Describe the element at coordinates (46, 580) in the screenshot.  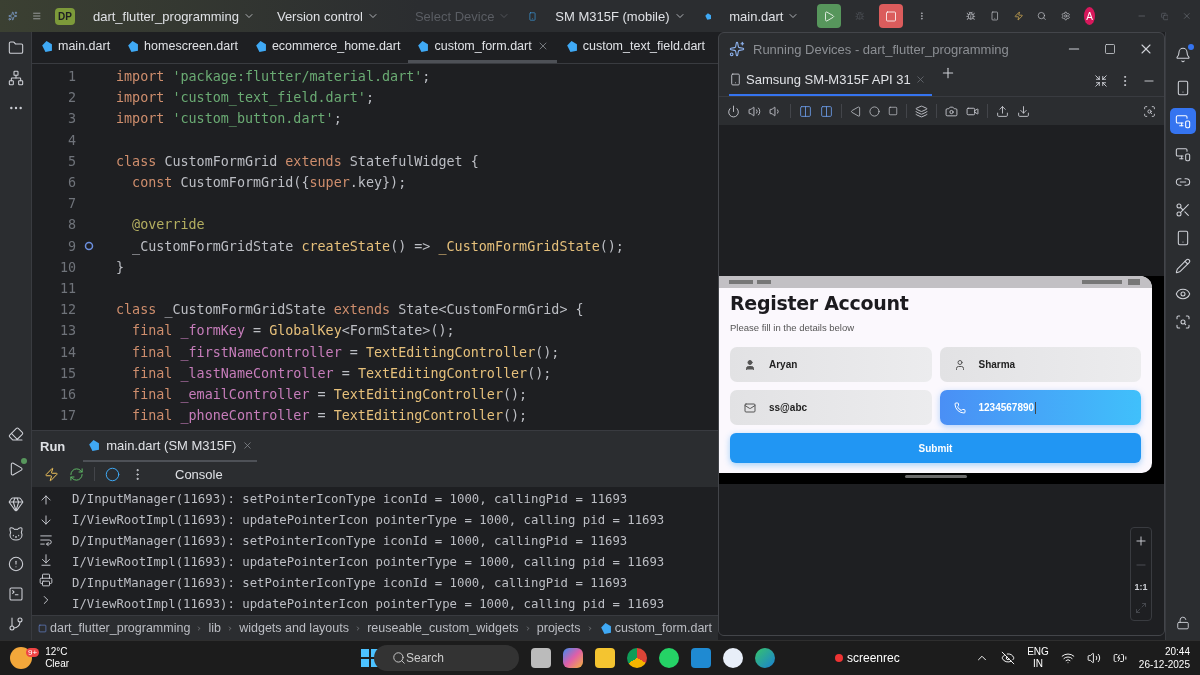
I see `print-icon` at that location.